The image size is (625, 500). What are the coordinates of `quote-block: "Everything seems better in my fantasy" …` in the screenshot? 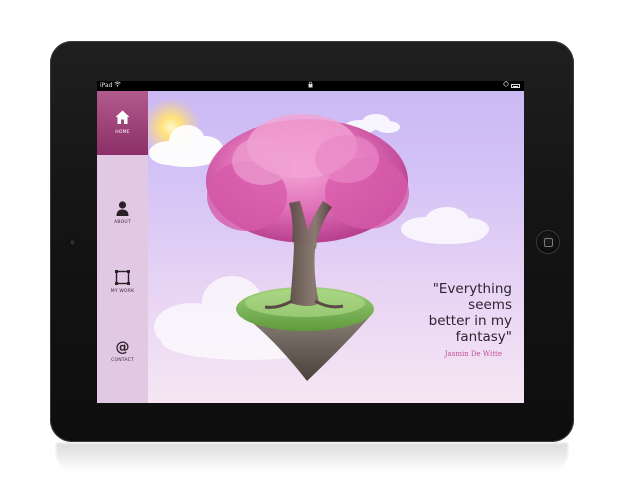 It's located at (465, 321).